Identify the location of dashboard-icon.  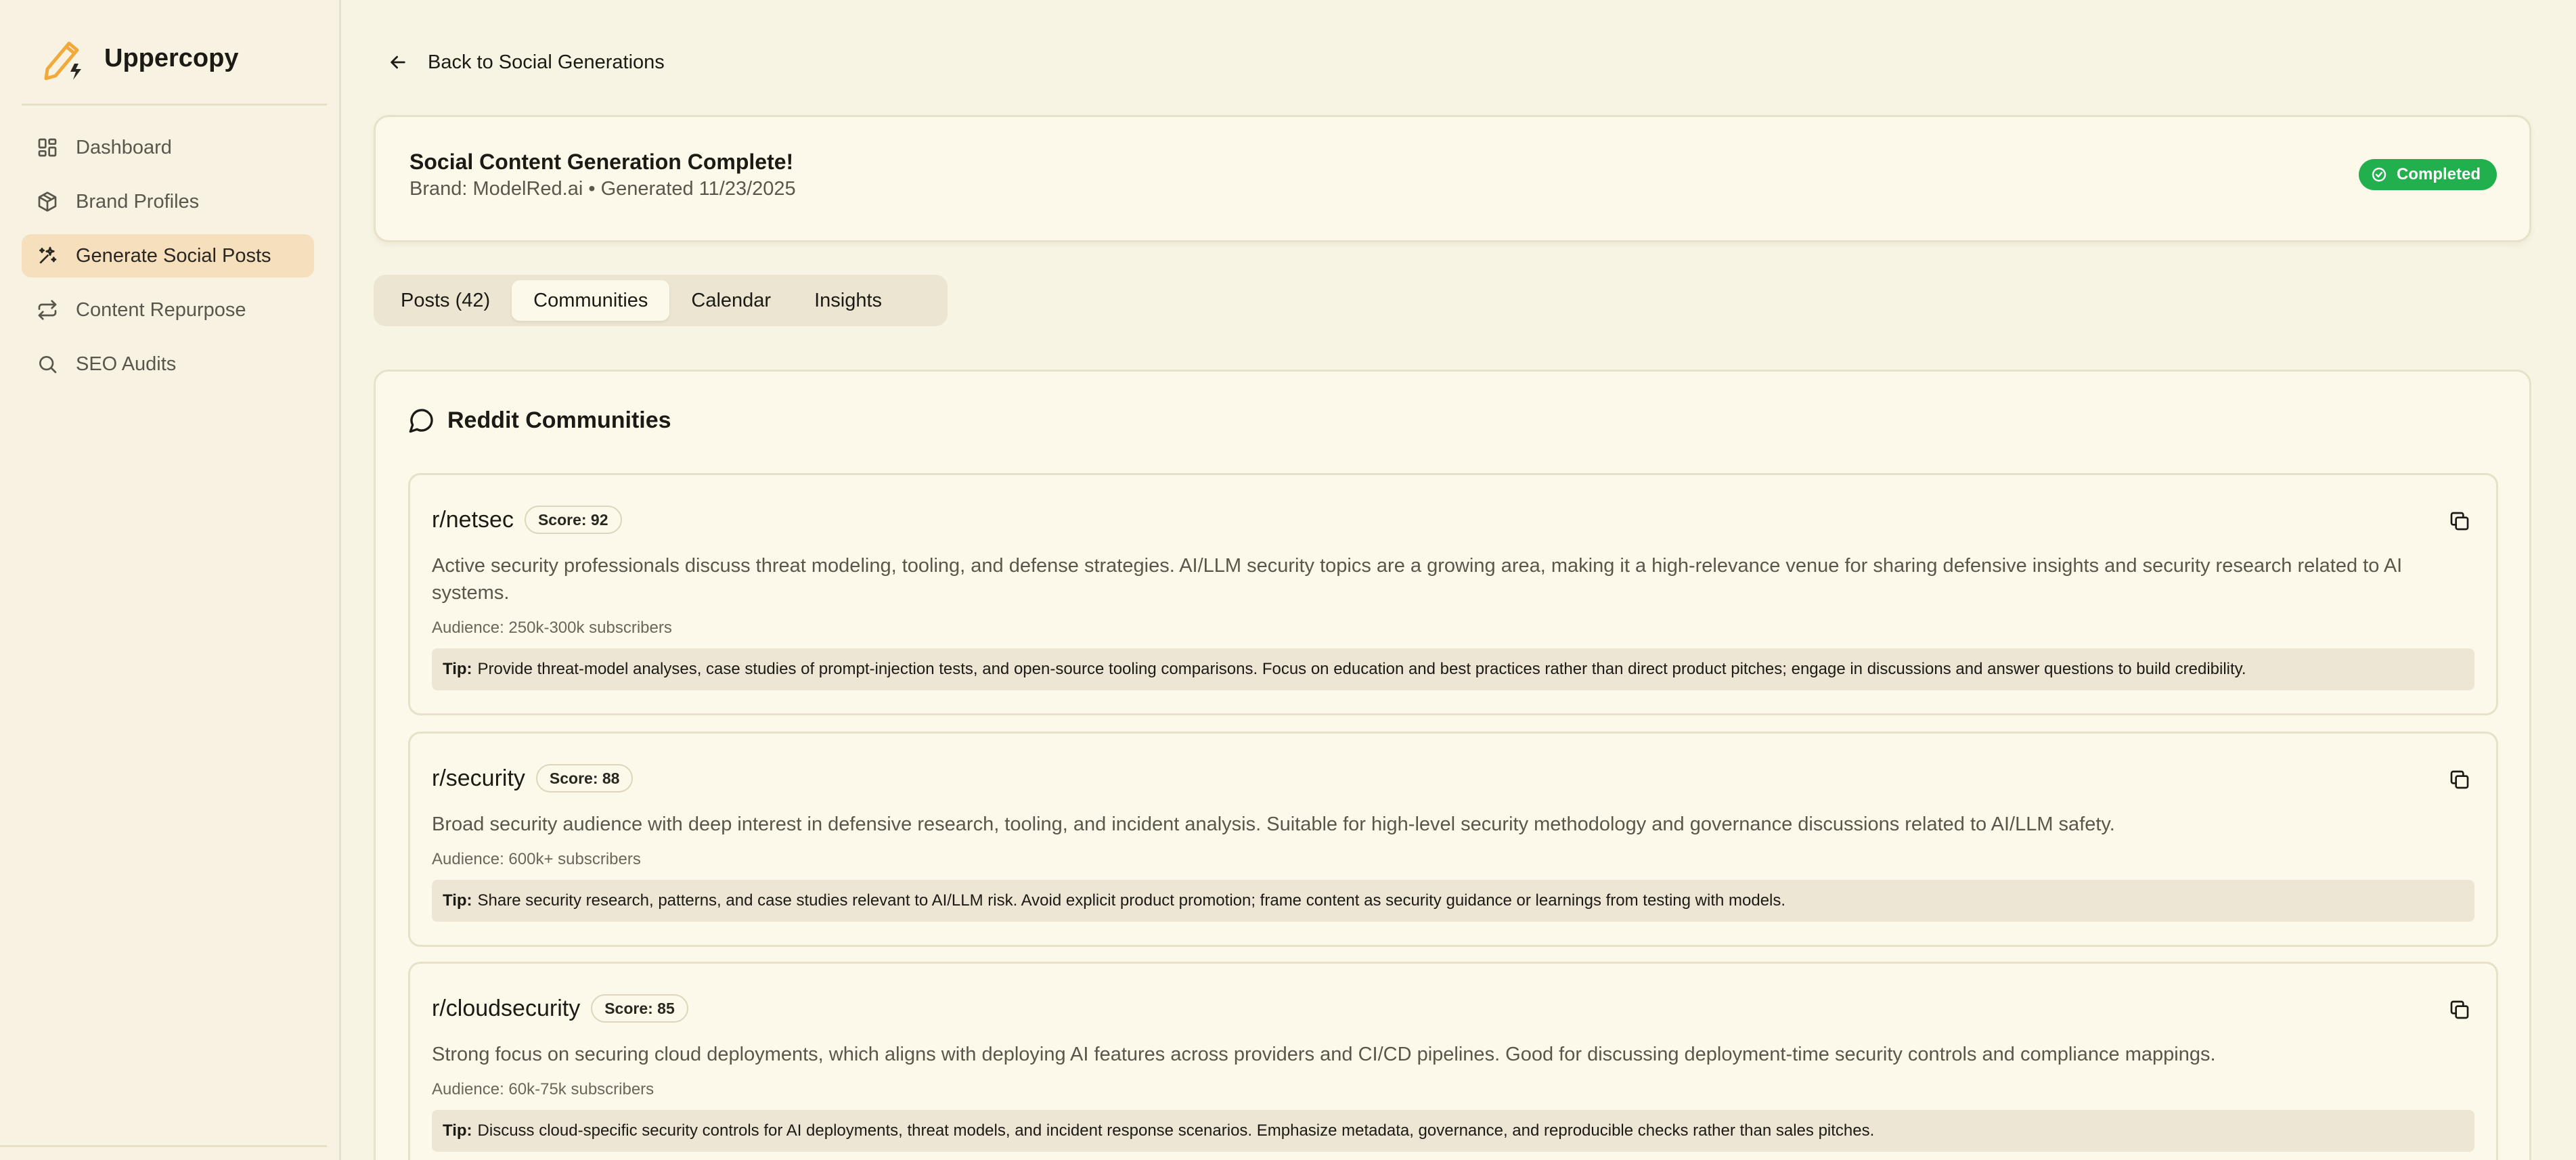
(47, 147).